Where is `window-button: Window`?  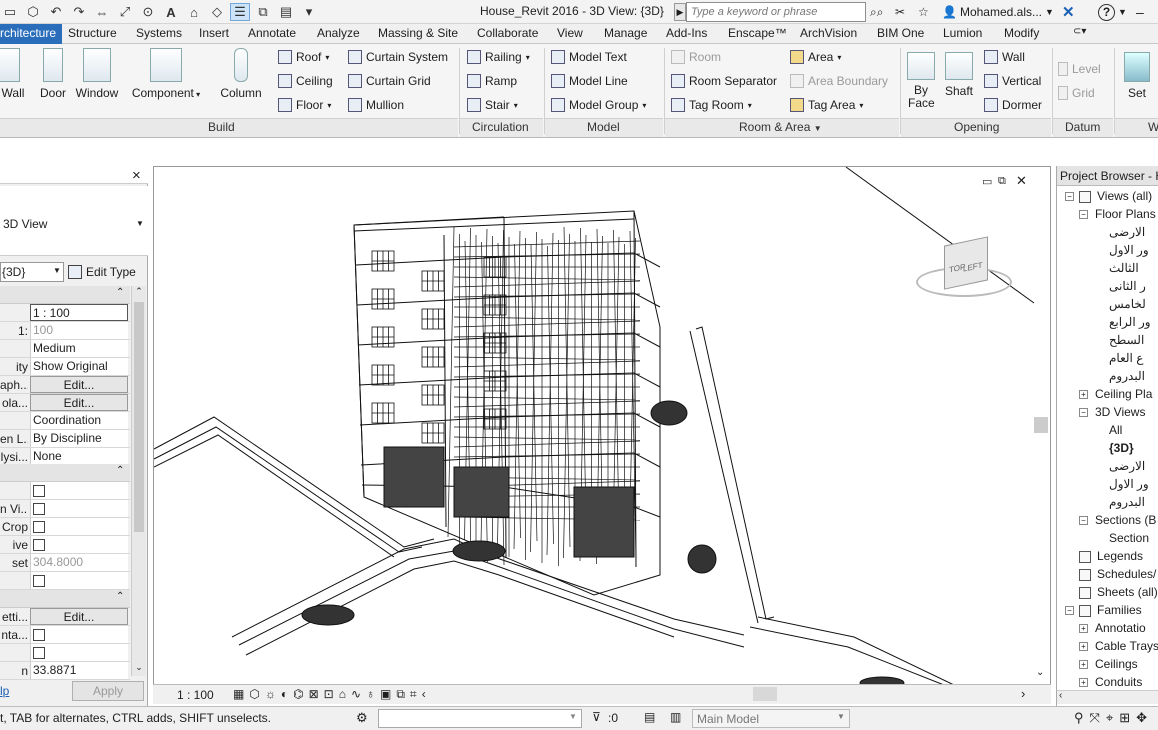
window-button: Window is located at coordinates (97, 74).